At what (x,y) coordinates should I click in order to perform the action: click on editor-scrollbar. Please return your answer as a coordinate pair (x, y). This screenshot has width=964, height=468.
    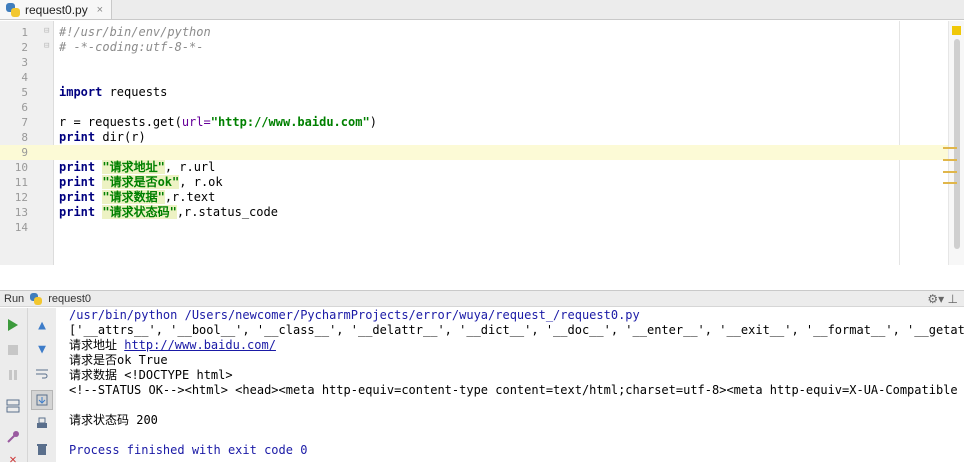
    Looking at the image, I should click on (953, 143).